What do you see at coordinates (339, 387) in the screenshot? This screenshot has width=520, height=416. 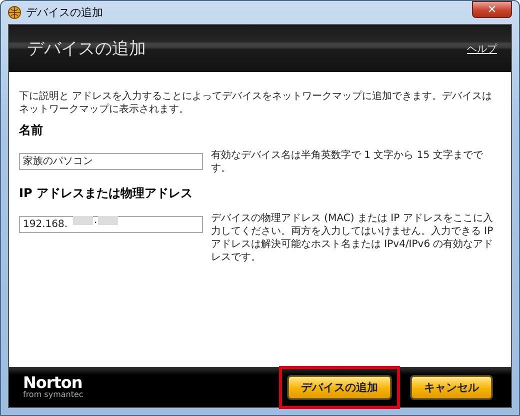 I see `add-device-button: デバイスの追加` at bounding box center [339, 387].